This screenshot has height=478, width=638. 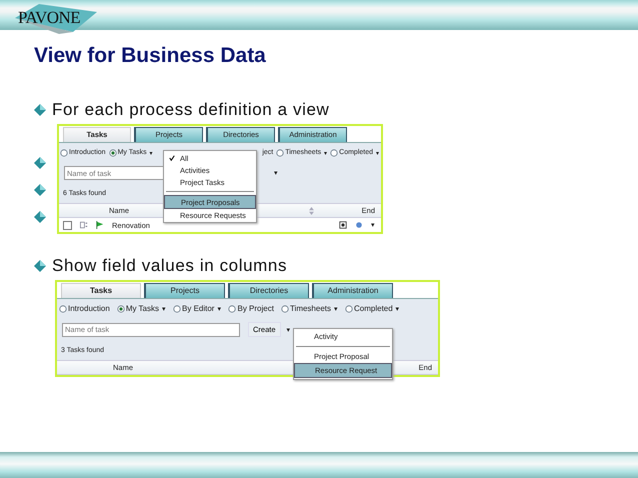 What do you see at coordinates (49, 18) in the screenshot?
I see `logo-text: PAVONE` at bounding box center [49, 18].